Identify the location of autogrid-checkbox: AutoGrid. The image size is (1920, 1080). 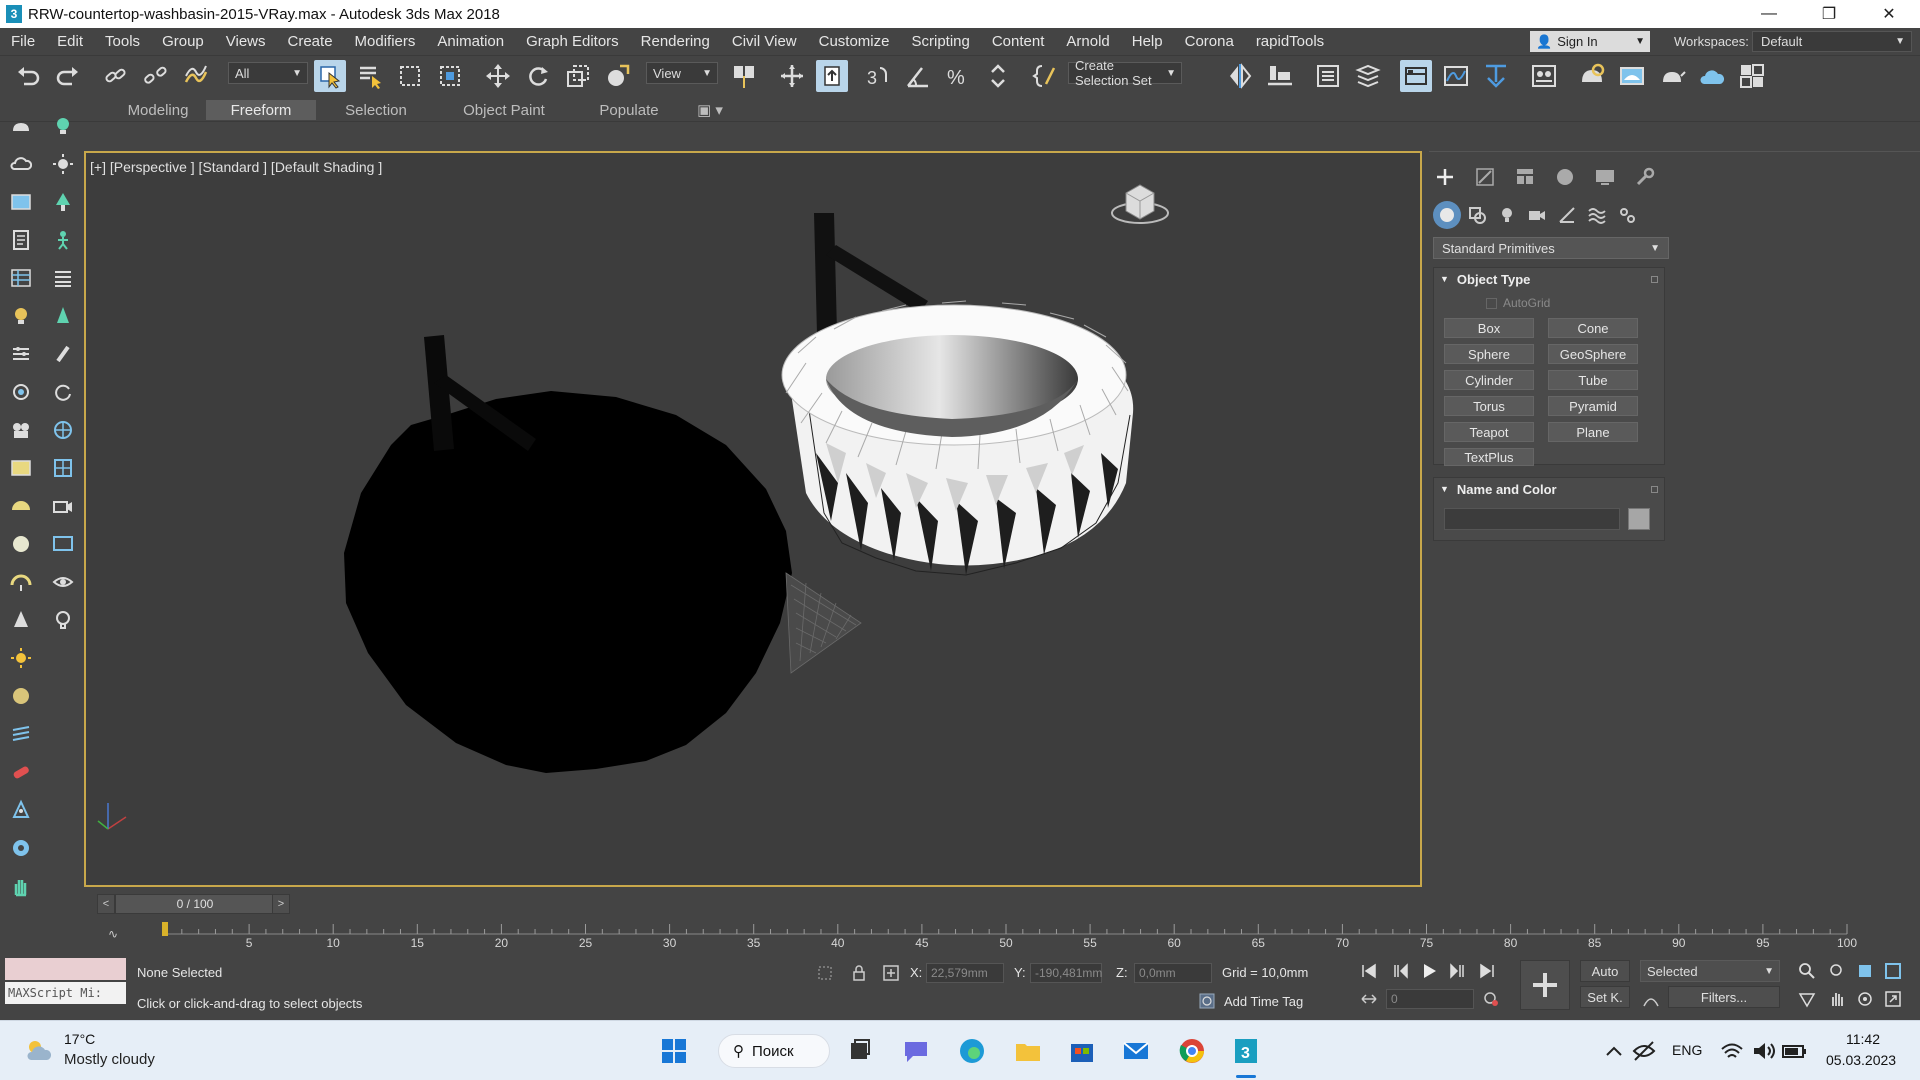
(1518, 303).